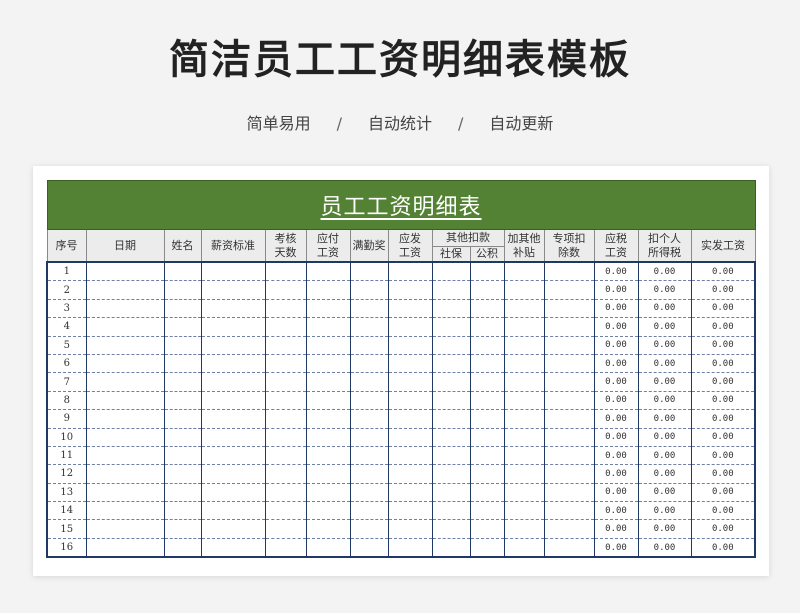  What do you see at coordinates (285, 246) in the screenshot?
I see `col-header-attendance-days: 考核 天数` at bounding box center [285, 246].